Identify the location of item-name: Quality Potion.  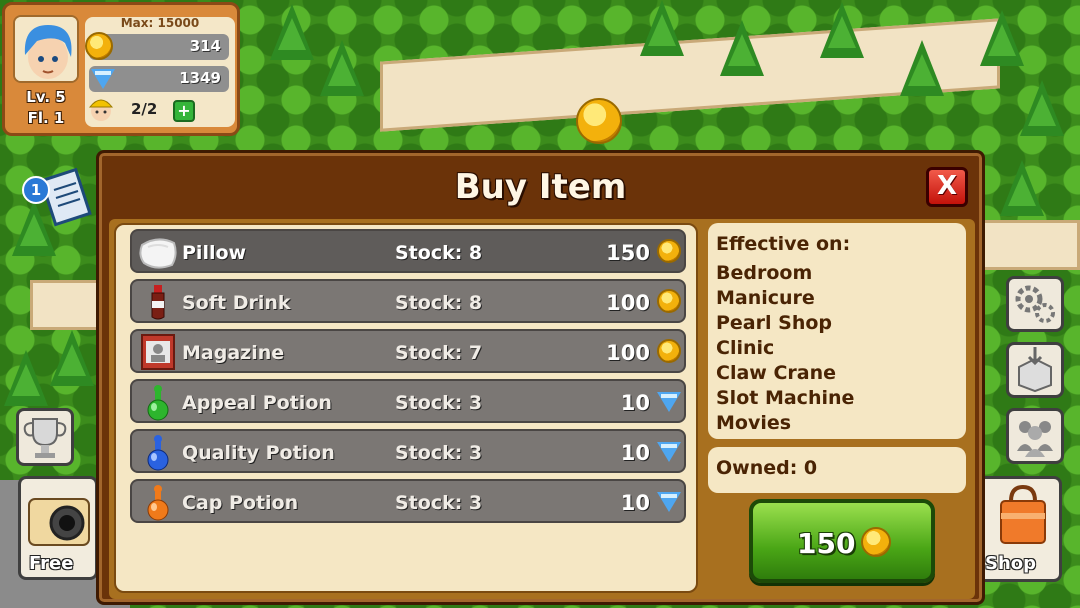
(258, 453).